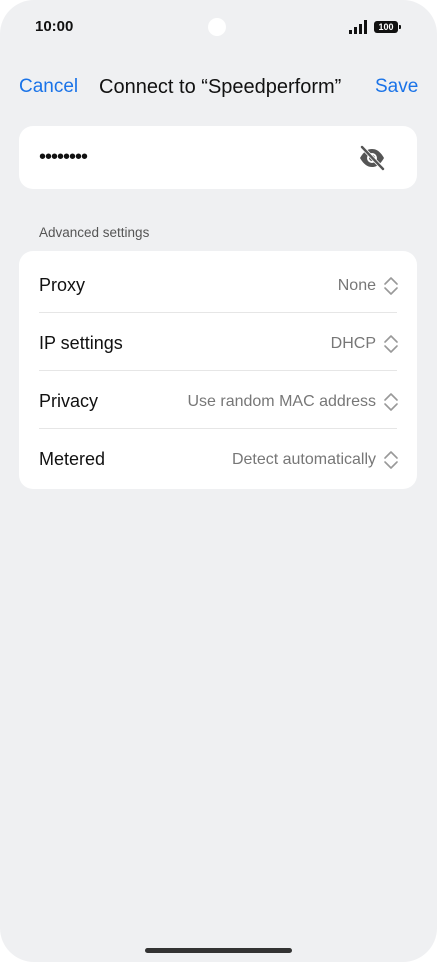 The image size is (437, 962). Describe the element at coordinates (54, 26) in the screenshot. I see `status-time: 10:00` at that location.